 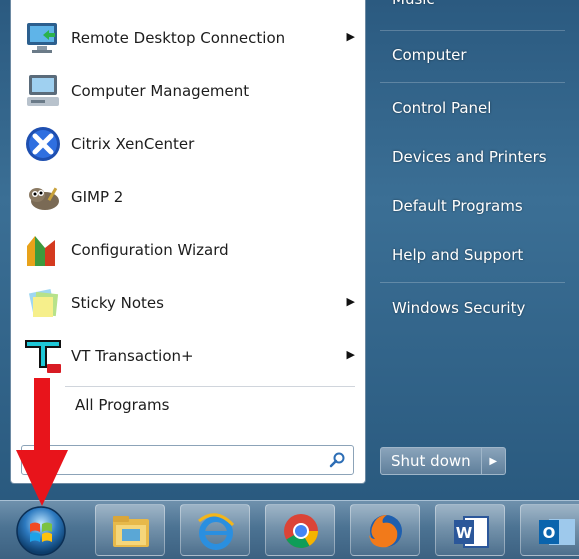 I want to click on program-label: Citrix XenCenter, so click(x=133, y=144).